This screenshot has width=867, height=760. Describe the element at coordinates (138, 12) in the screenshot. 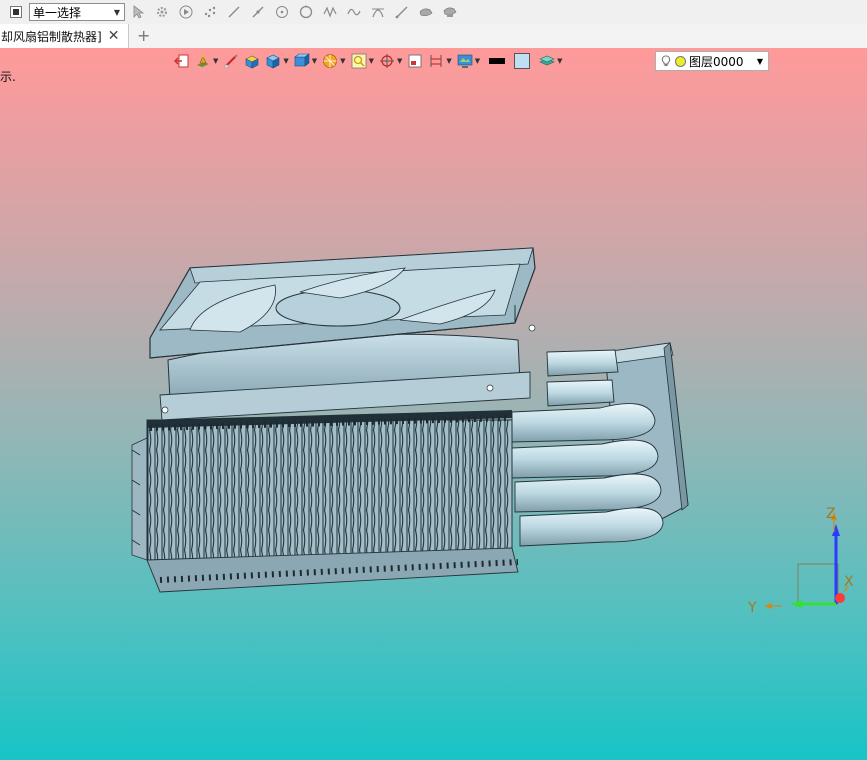

I see `select-arrow-icon` at that location.